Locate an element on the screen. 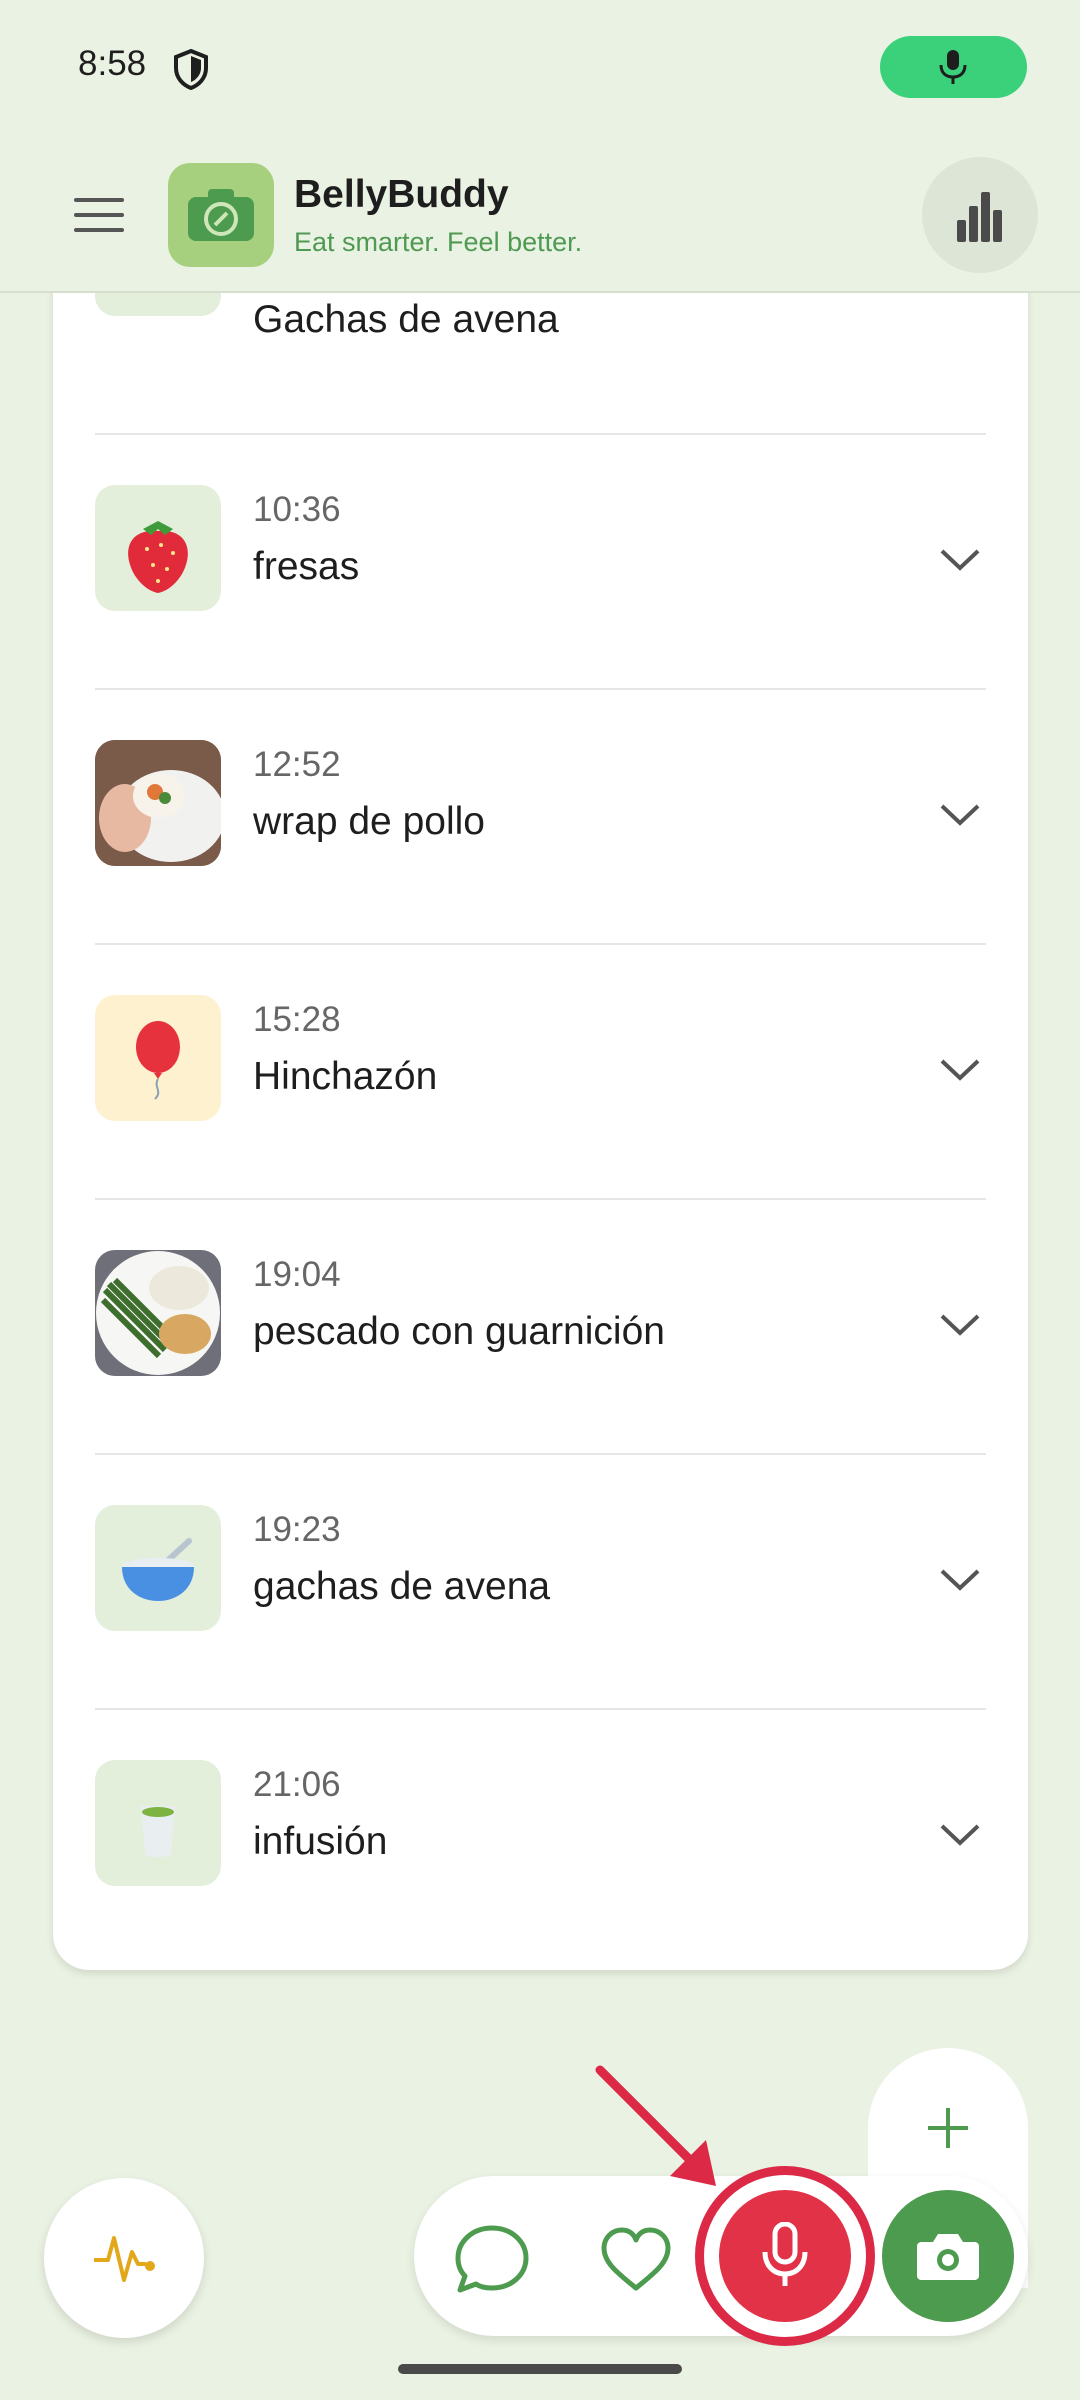 This screenshot has height=2400, width=1080. strawberry-icon is located at coordinates (158, 548).